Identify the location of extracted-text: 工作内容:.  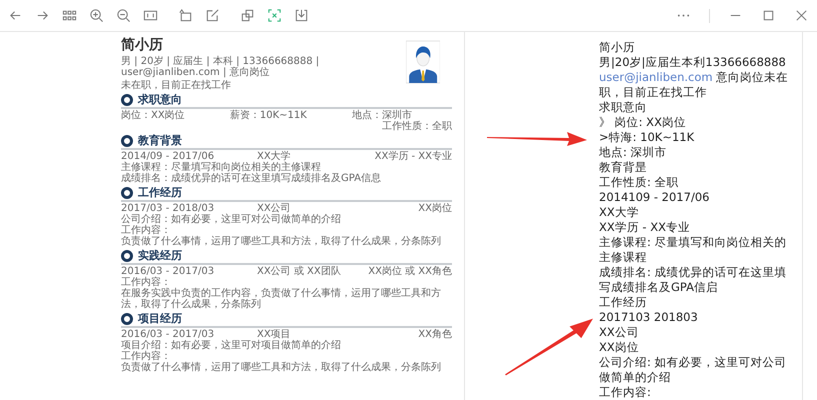
(625, 392).